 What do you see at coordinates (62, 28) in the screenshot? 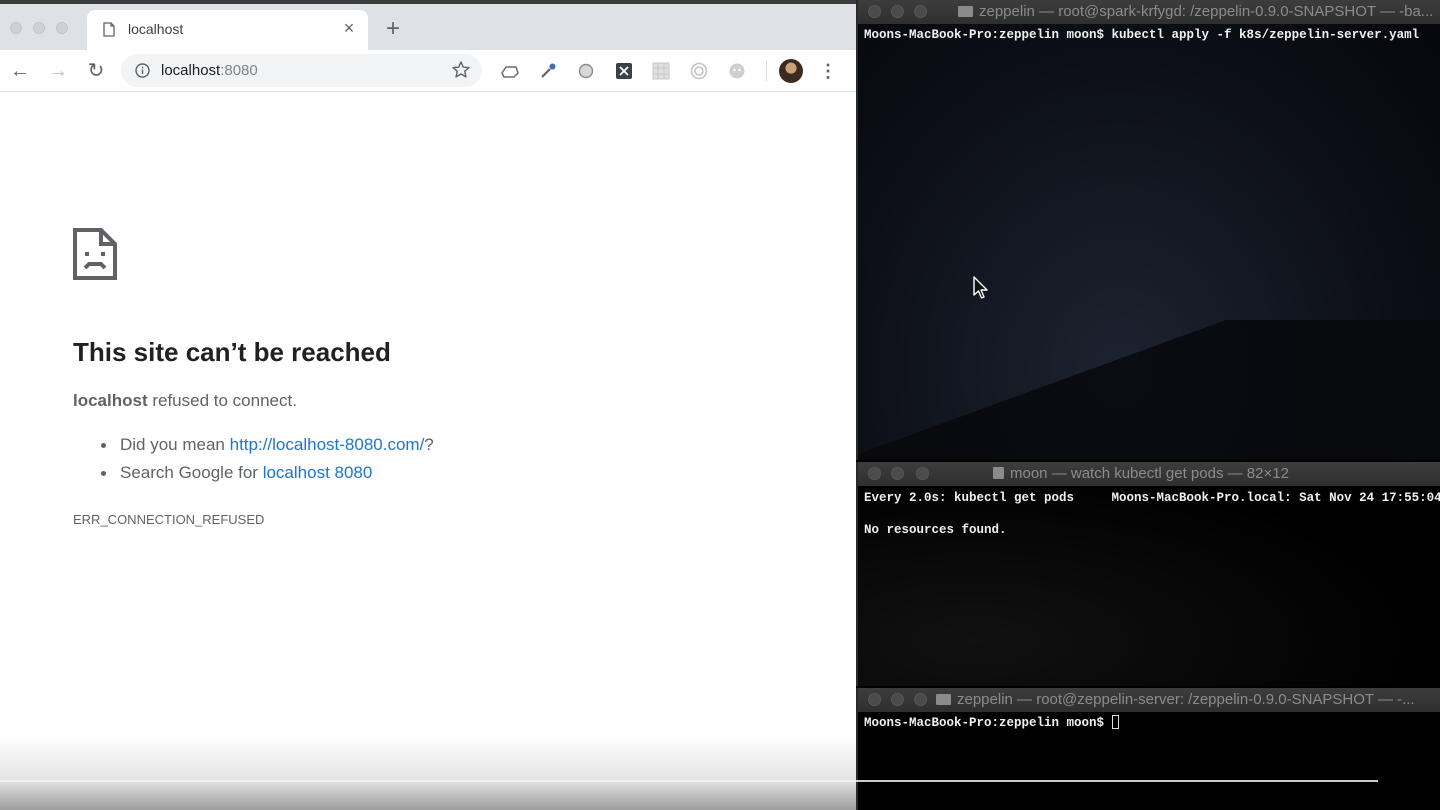
I see `window-zoom-dot` at bounding box center [62, 28].